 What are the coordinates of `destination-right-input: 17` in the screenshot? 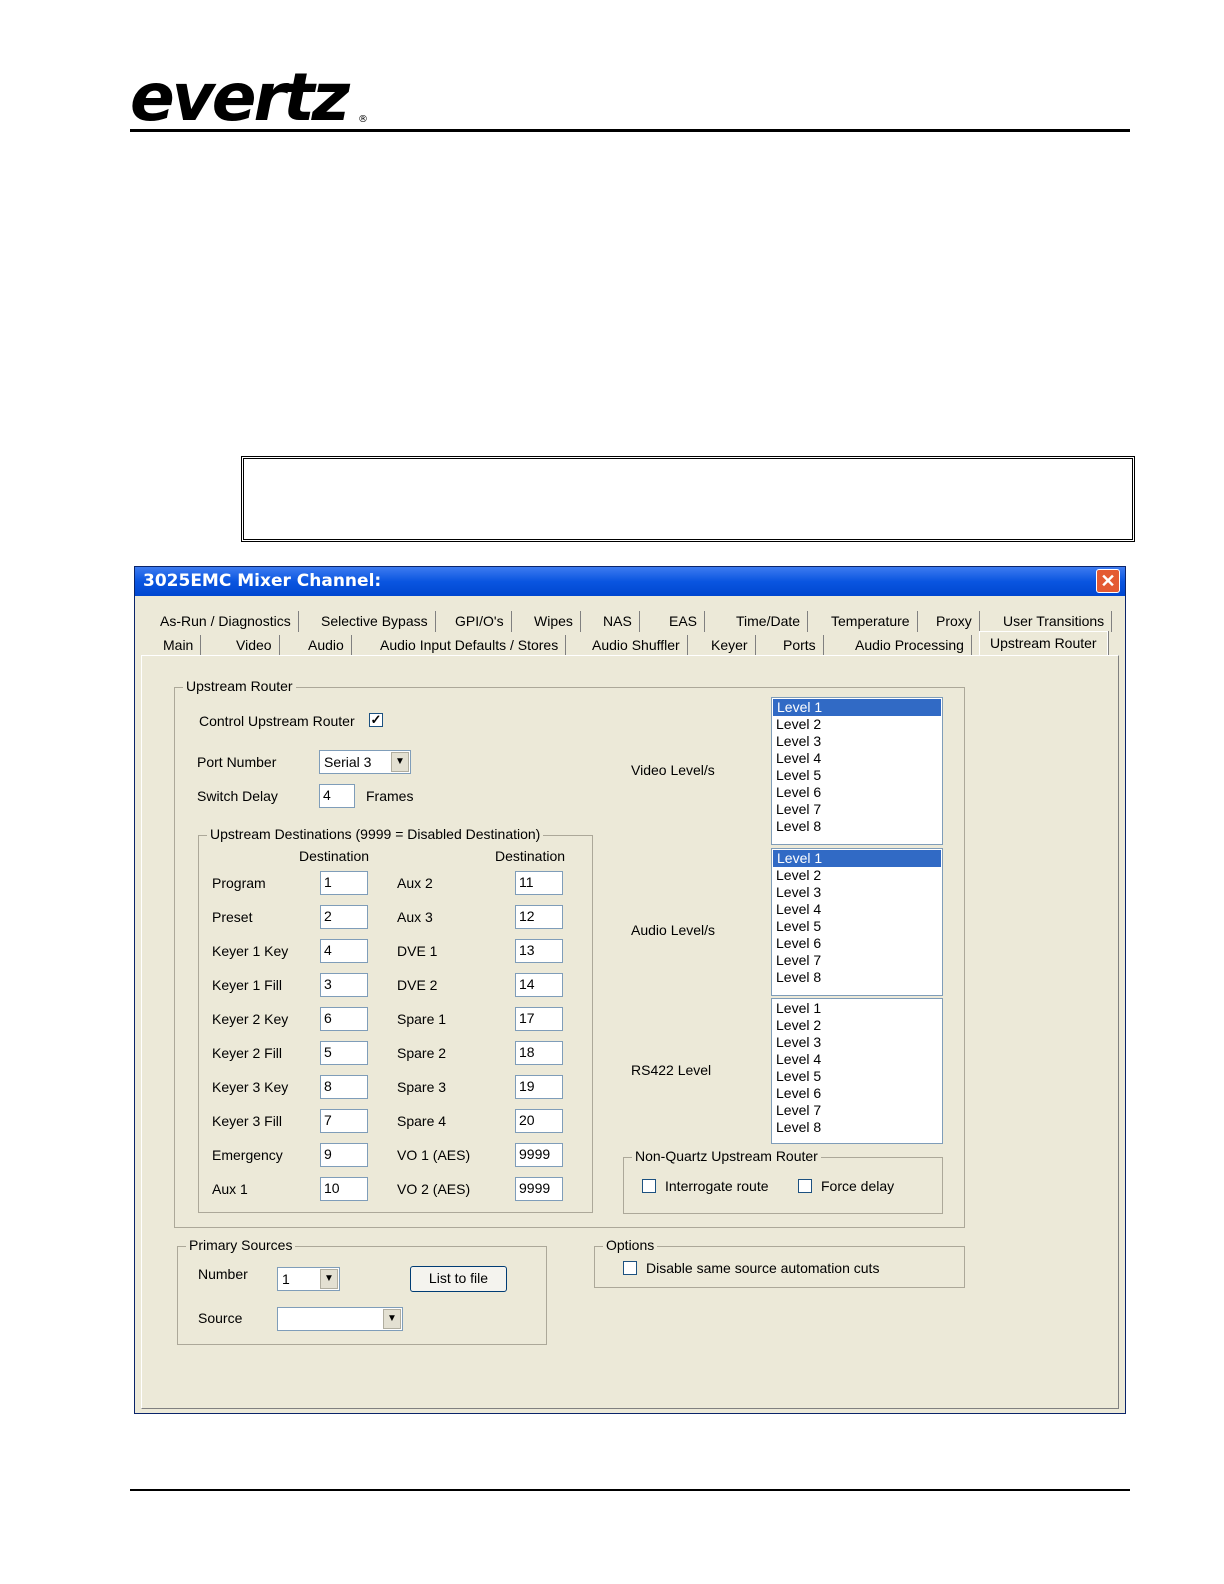 It's located at (539, 1019).